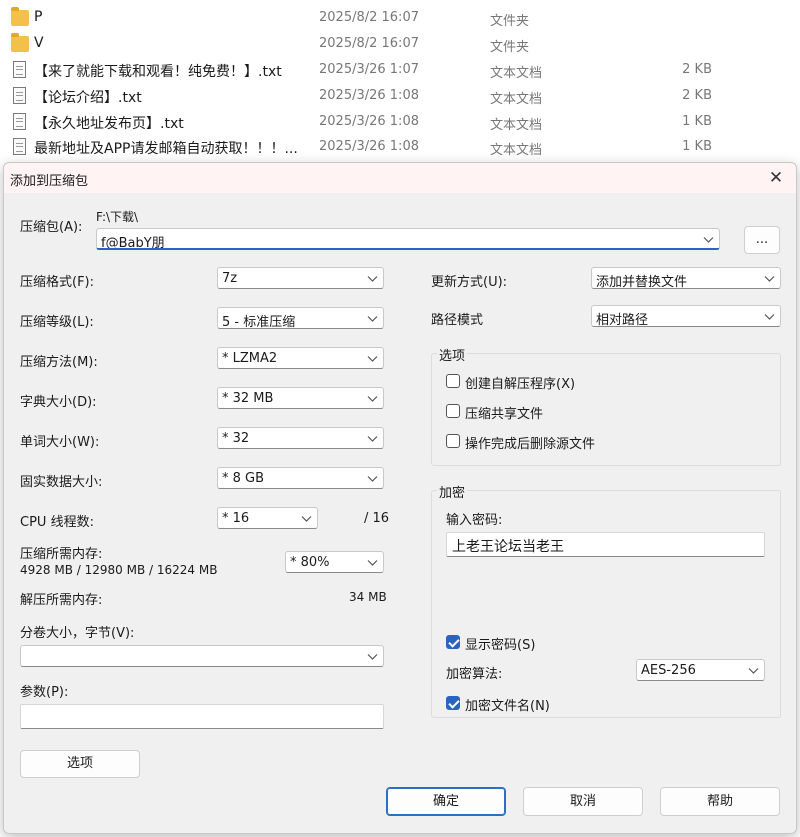  What do you see at coordinates (508, 547) in the screenshot?
I see `password-value: 上老王论坛当老王` at bounding box center [508, 547].